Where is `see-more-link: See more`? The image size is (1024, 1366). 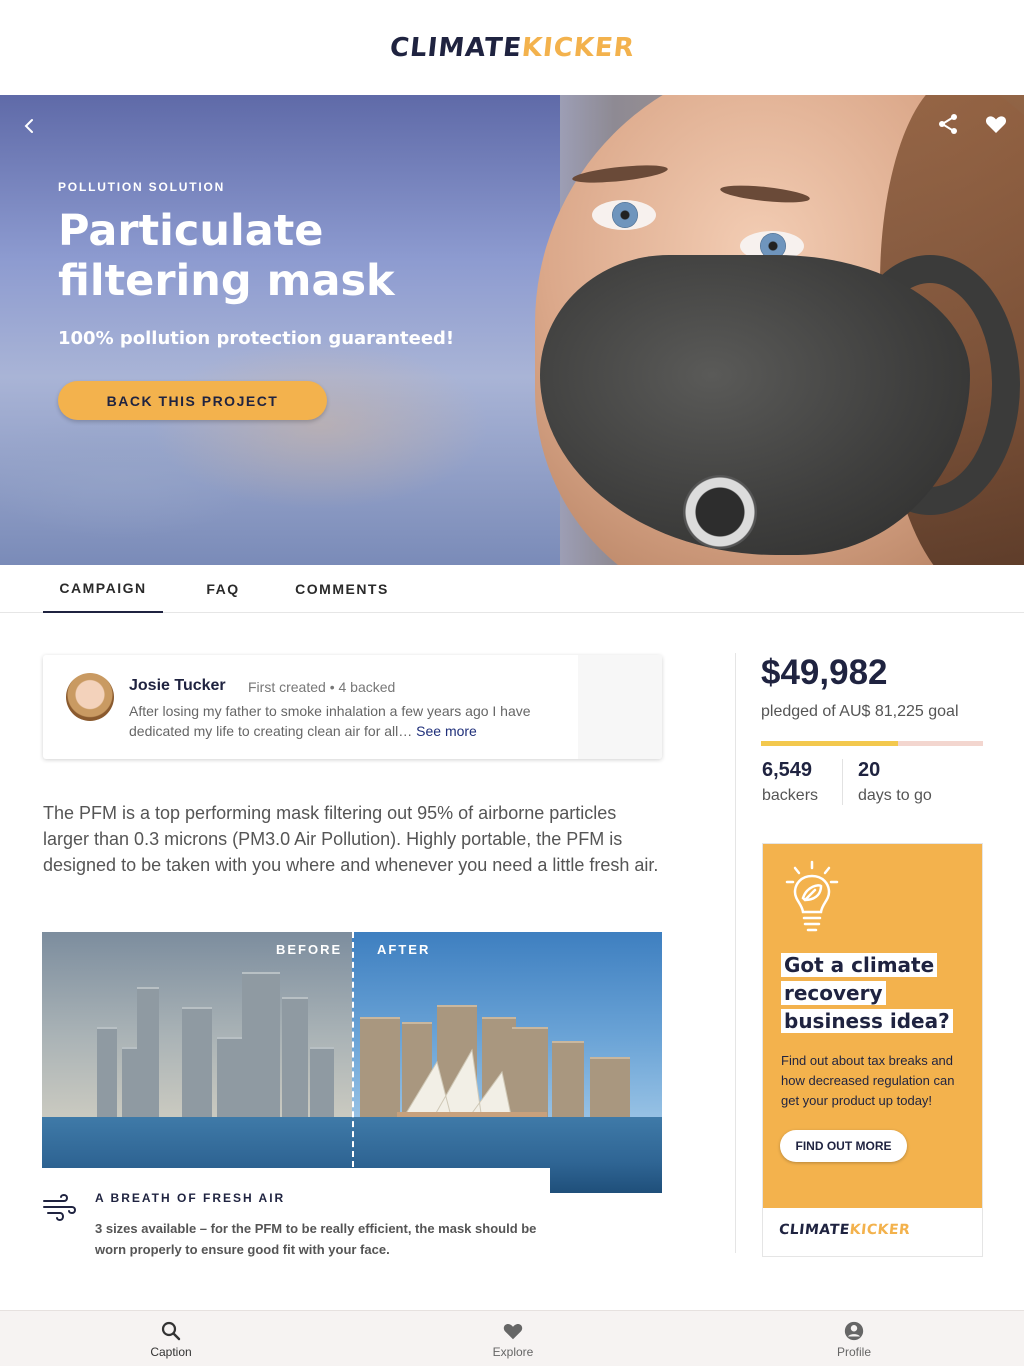 see-more-link: See more is located at coordinates (446, 731).